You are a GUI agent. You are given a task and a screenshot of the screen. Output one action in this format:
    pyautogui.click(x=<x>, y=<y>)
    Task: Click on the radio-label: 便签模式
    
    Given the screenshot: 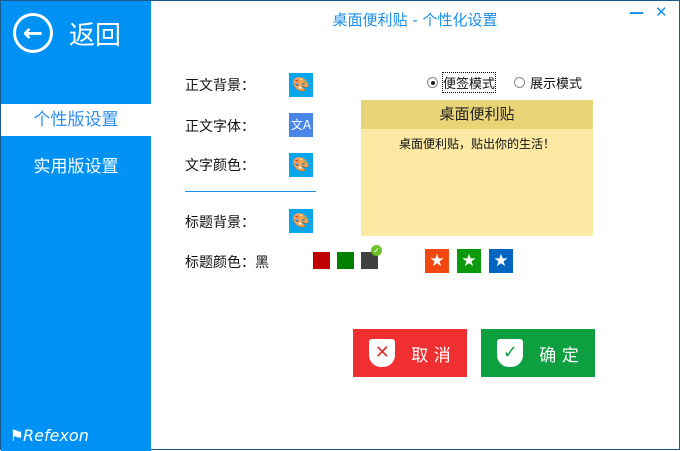 What is the action you would take?
    pyautogui.click(x=469, y=82)
    